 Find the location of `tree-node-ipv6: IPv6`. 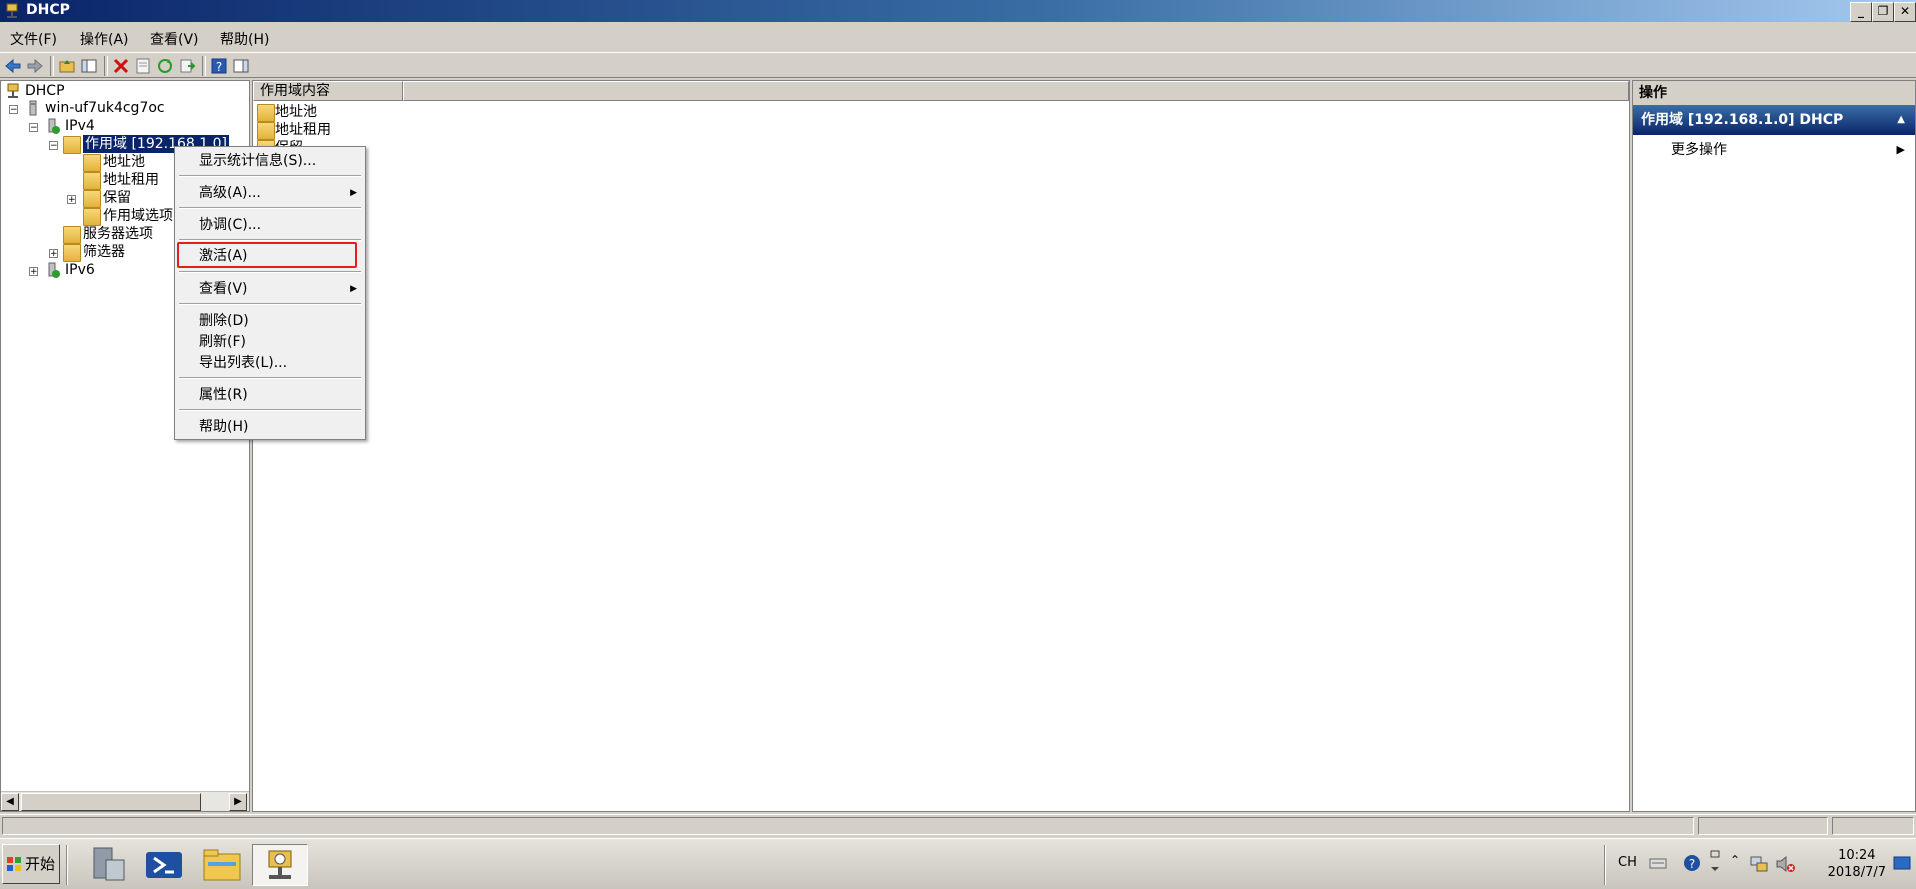

tree-node-ipv6: IPv6 is located at coordinates (80, 270).